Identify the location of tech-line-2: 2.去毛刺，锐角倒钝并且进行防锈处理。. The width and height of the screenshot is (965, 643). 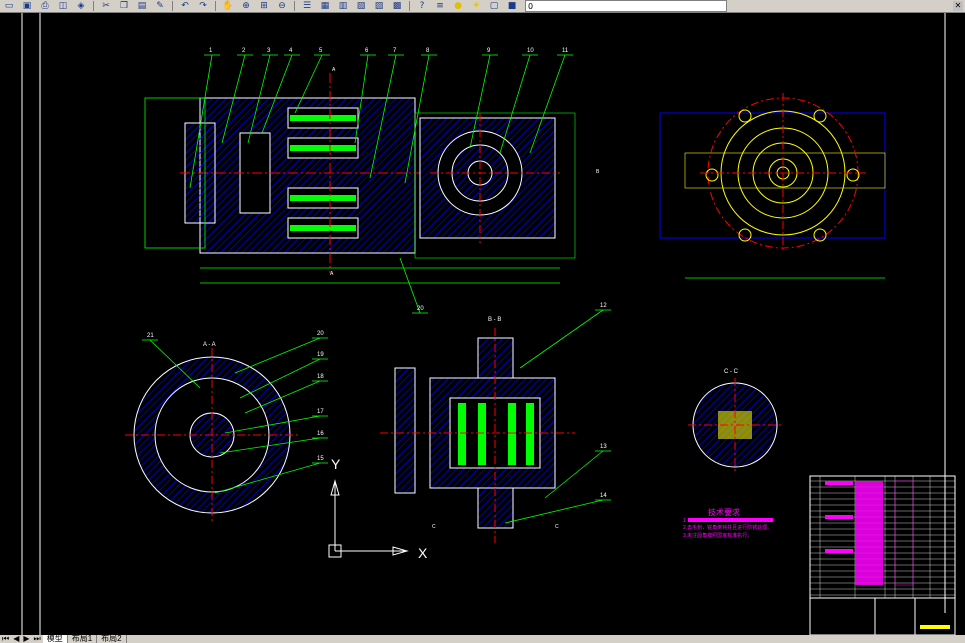
(727, 527).